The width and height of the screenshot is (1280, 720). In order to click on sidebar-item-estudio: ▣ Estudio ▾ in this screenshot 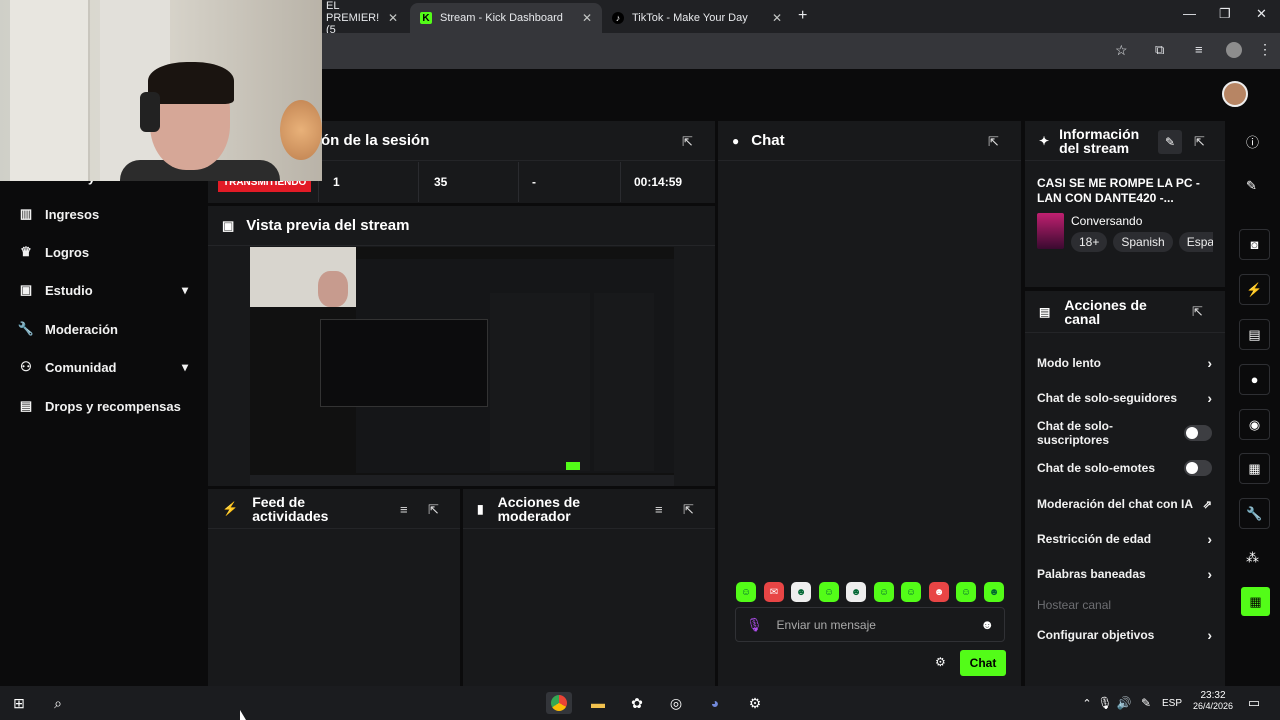, I will do `click(103, 290)`.